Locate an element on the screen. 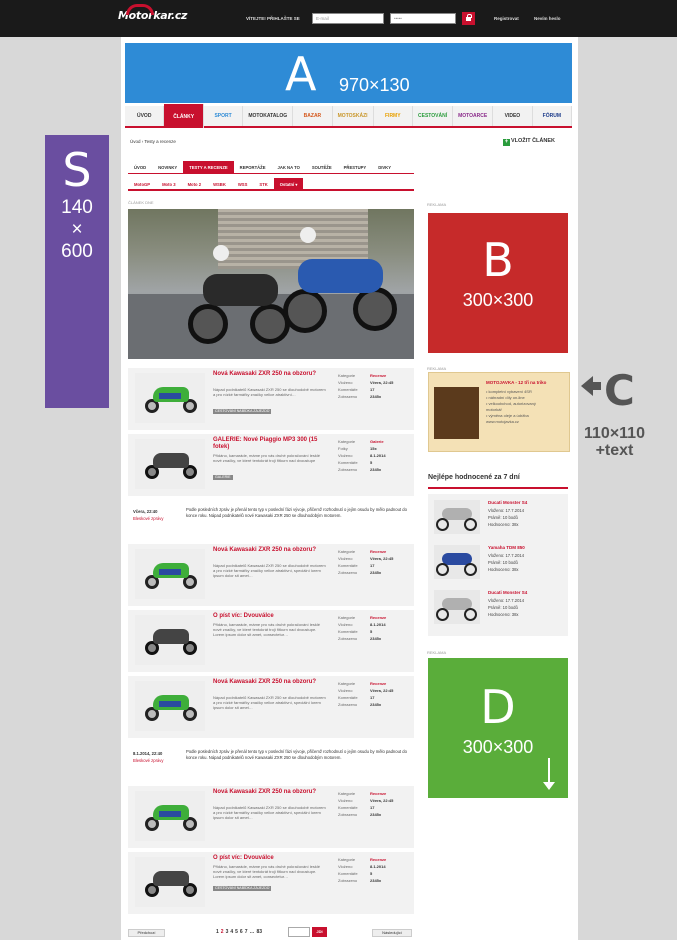 The width and height of the screenshot is (677, 940). category-tab: Ostatní ▾ is located at coordinates (288, 183).